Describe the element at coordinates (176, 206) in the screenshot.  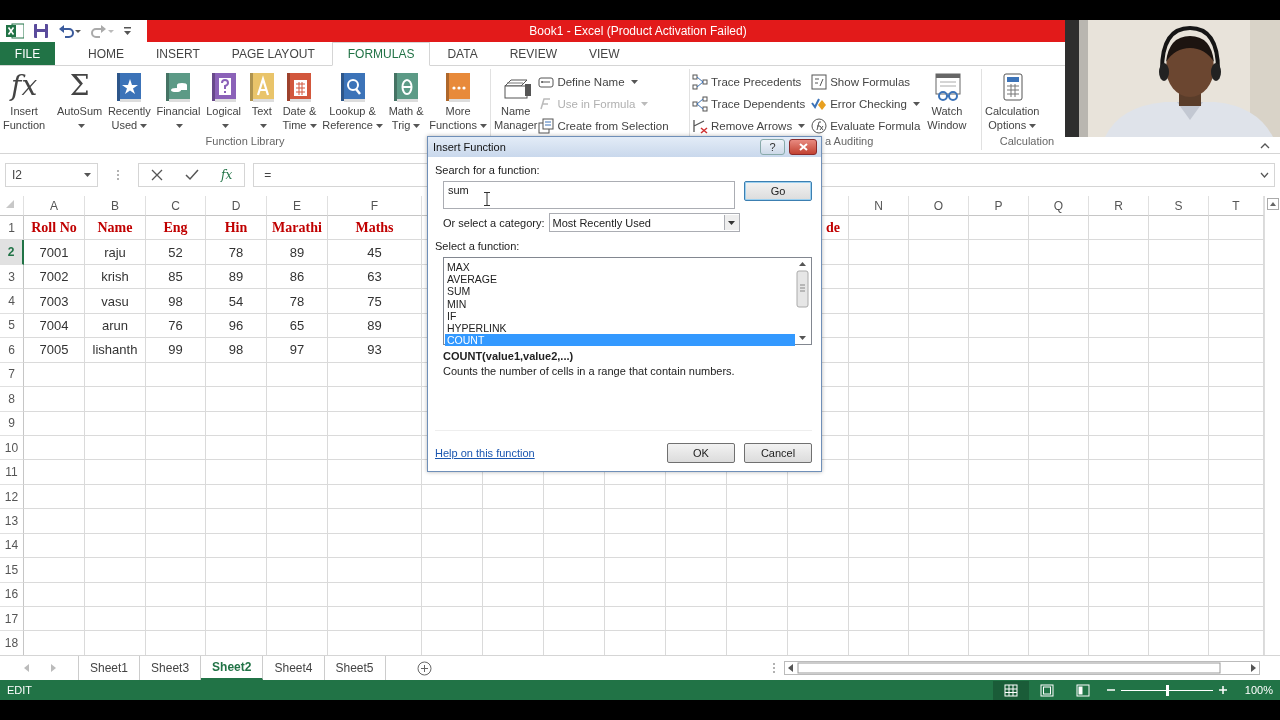
I see `column-header: C` at that location.